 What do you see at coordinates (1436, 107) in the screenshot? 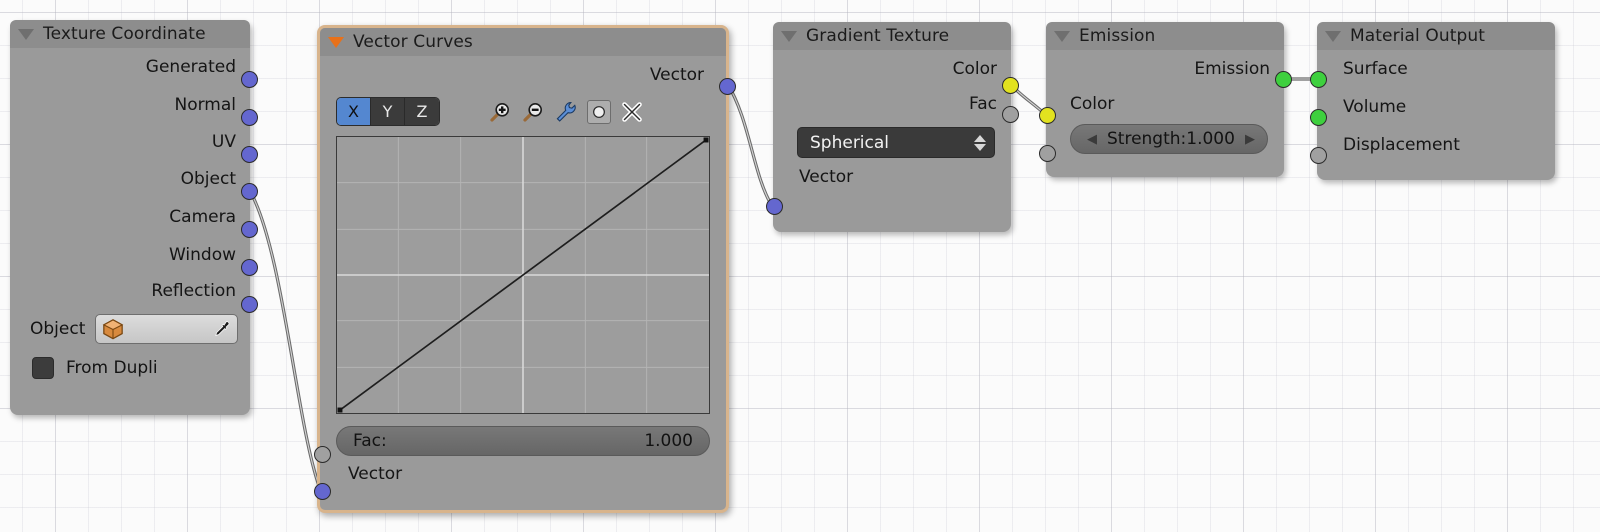
I see `input-row-volume: Volume` at bounding box center [1436, 107].